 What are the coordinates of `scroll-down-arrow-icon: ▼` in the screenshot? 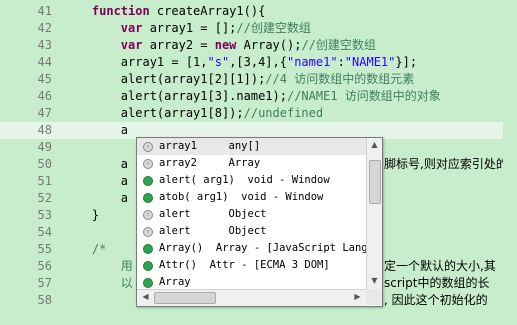 It's located at (374, 280).